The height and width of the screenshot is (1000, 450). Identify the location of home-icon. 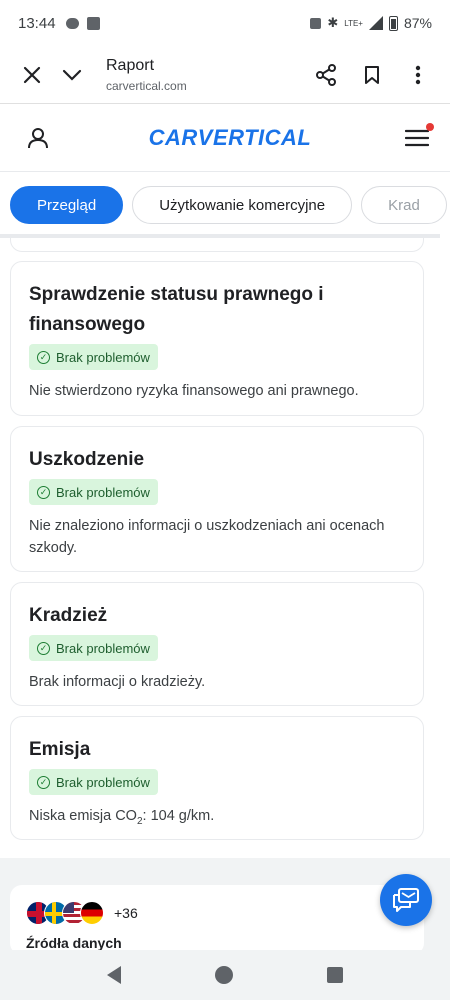
(224, 975).